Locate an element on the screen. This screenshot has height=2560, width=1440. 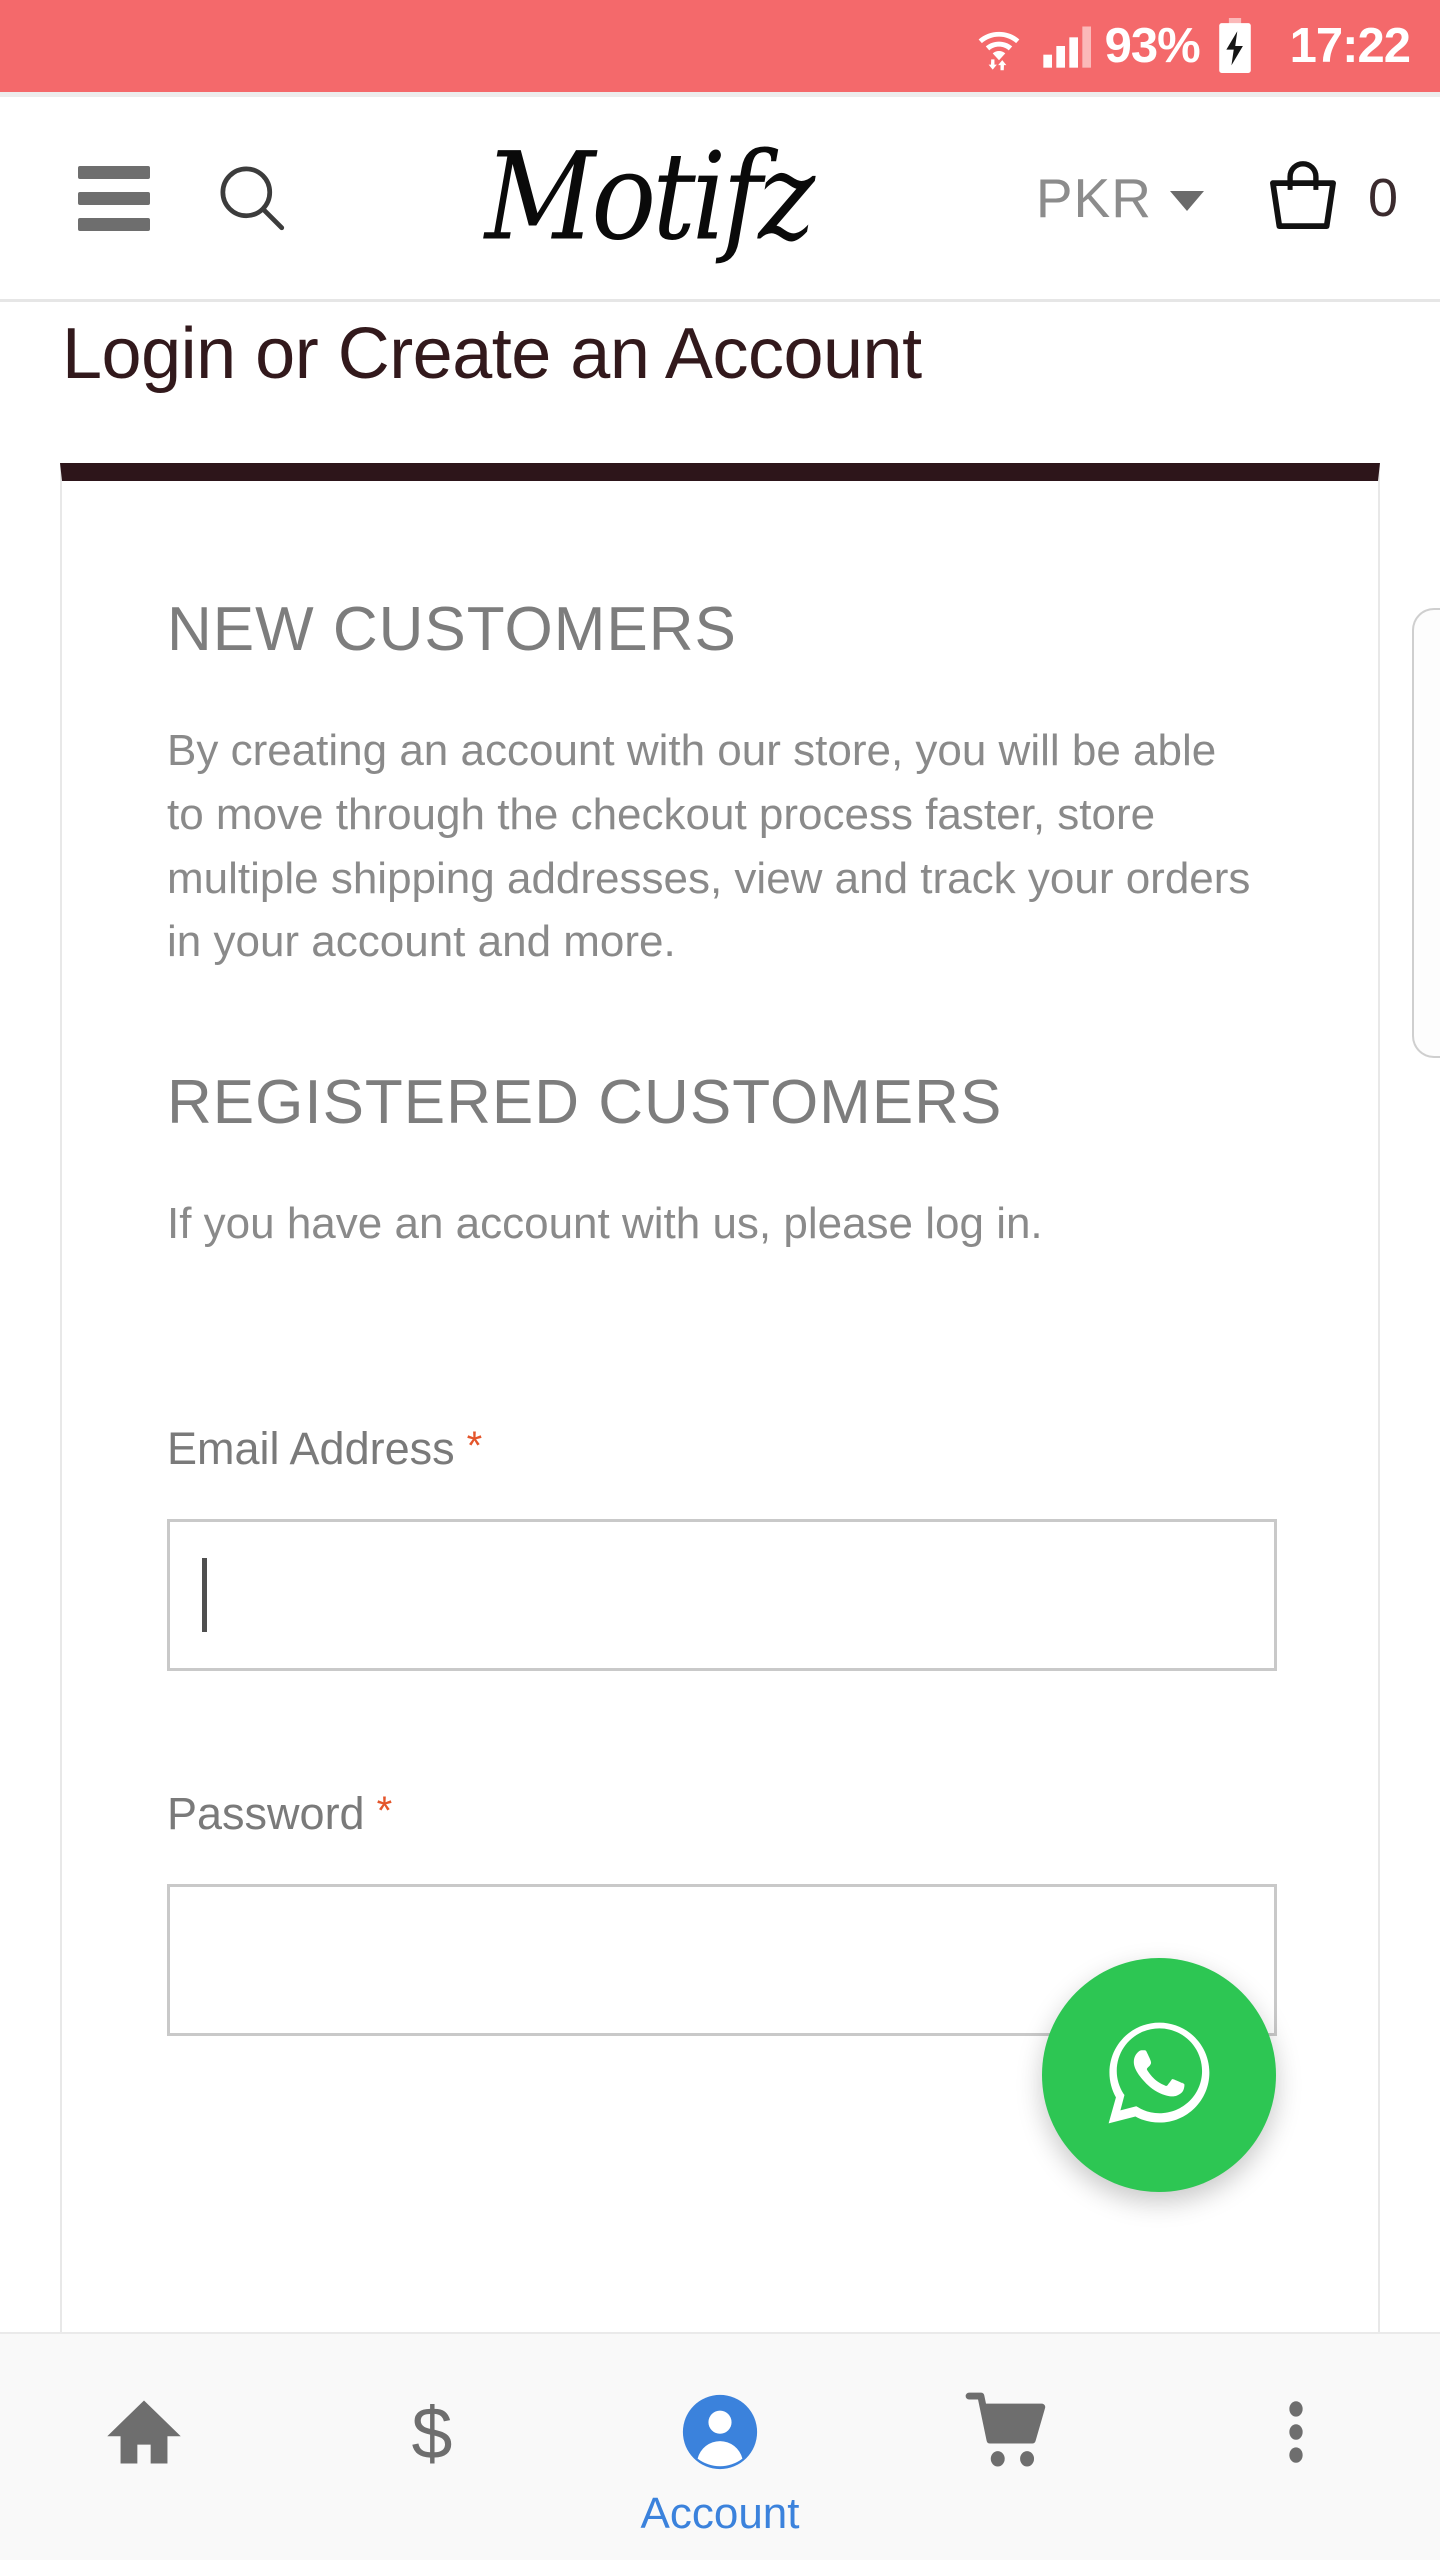
signal-bars-icon is located at coordinates (1065, 46).